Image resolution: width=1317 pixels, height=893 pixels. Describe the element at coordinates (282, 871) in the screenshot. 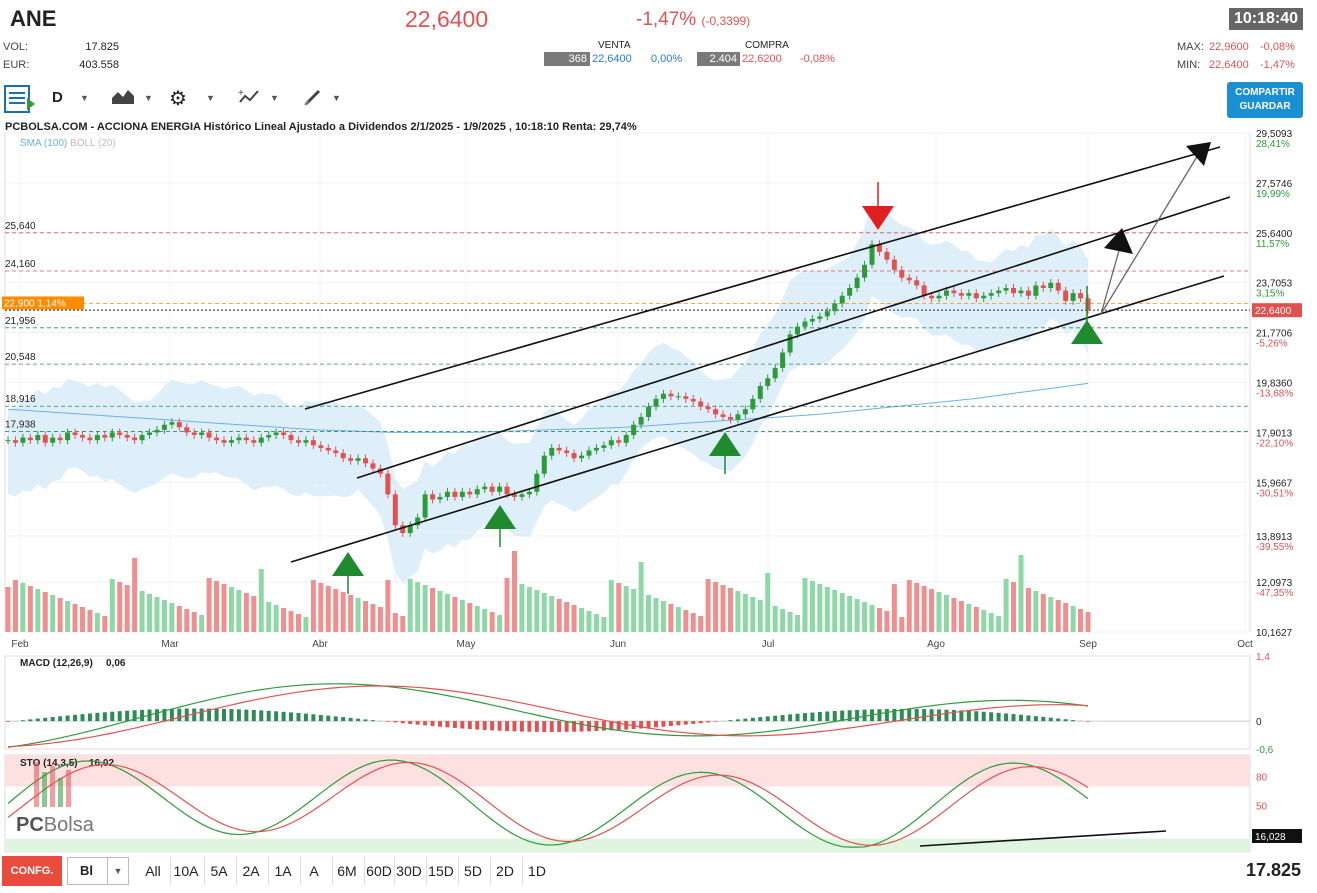

I see `range-button-1a: 1A` at that location.